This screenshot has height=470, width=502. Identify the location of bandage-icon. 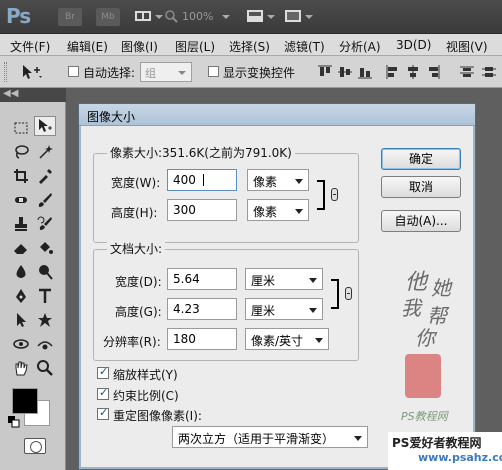
(21, 200).